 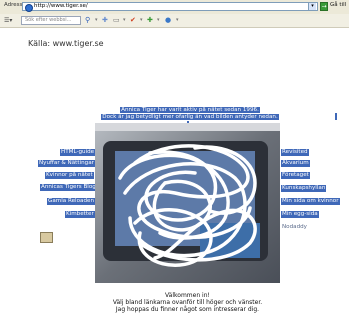 I want to click on ie-page-icon, so click(x=29, y=8).